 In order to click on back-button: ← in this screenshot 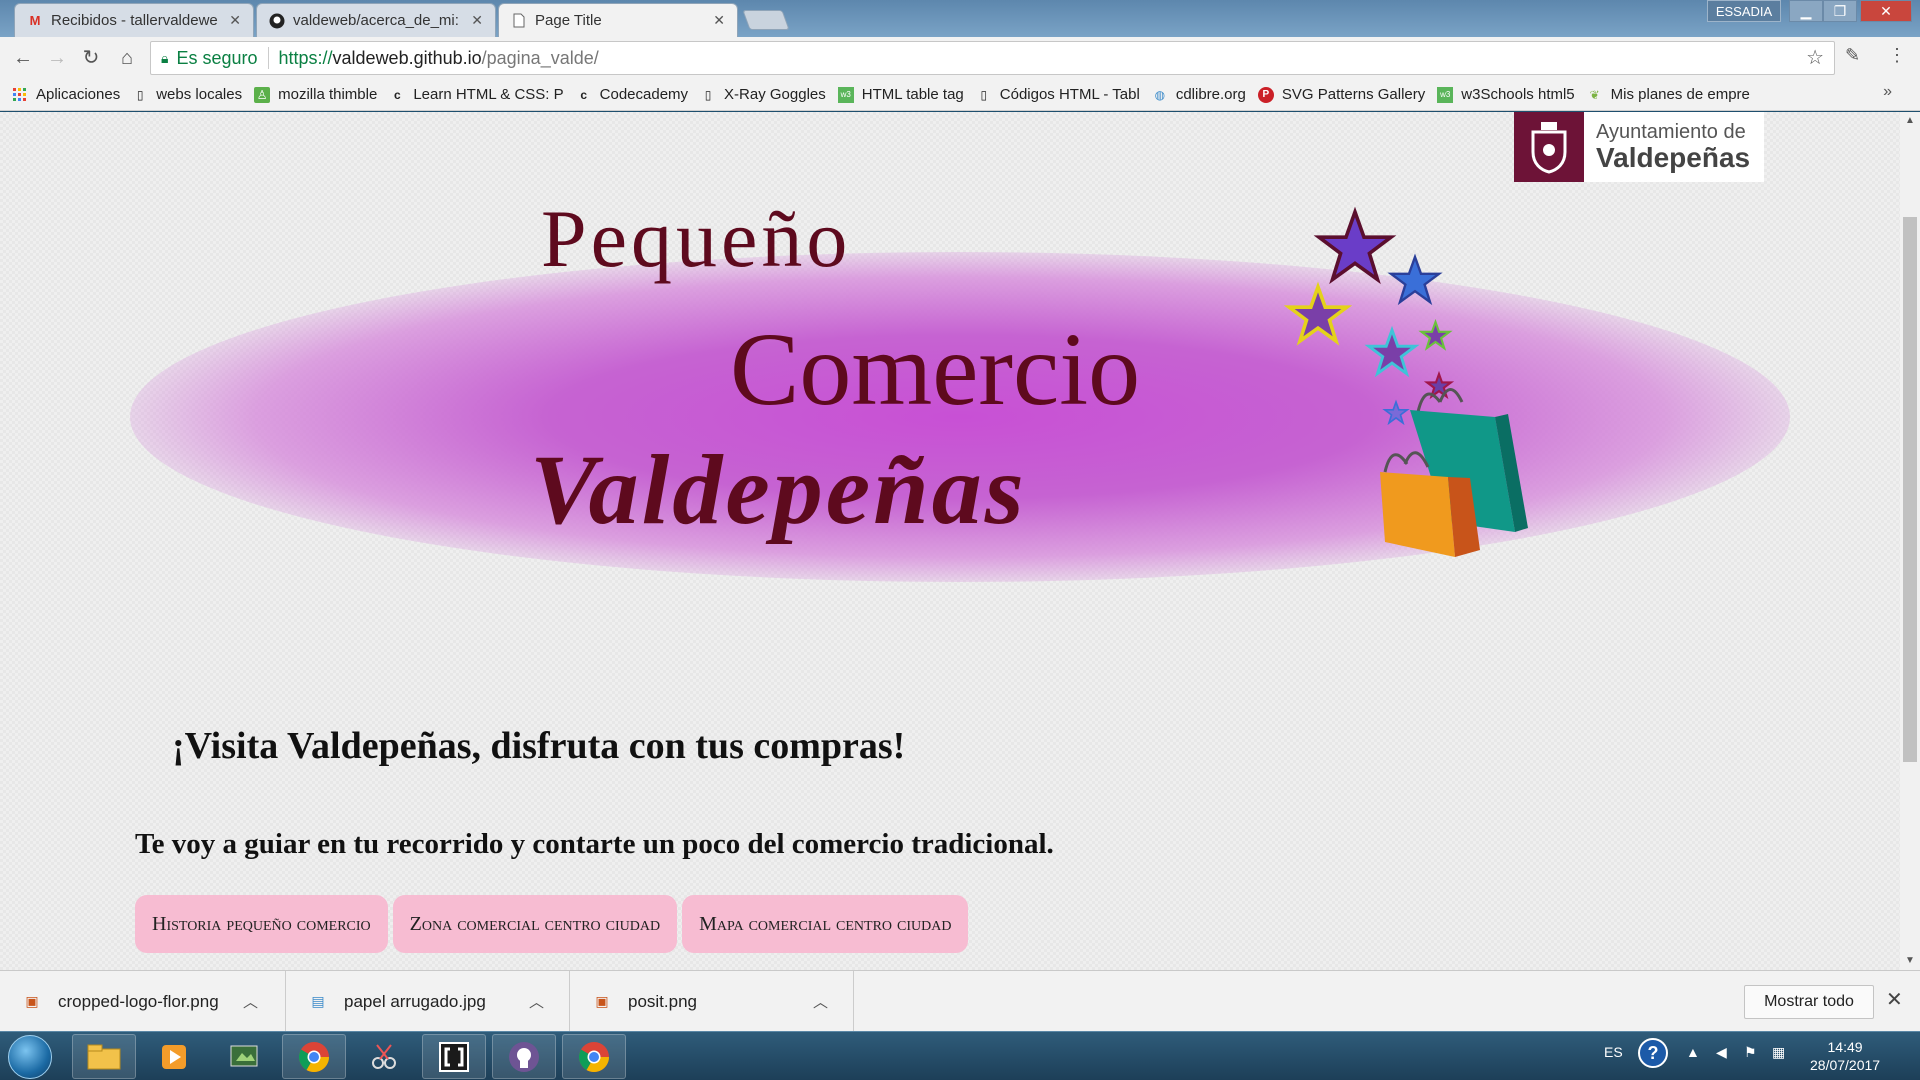, I will do `click(23, 58)`.